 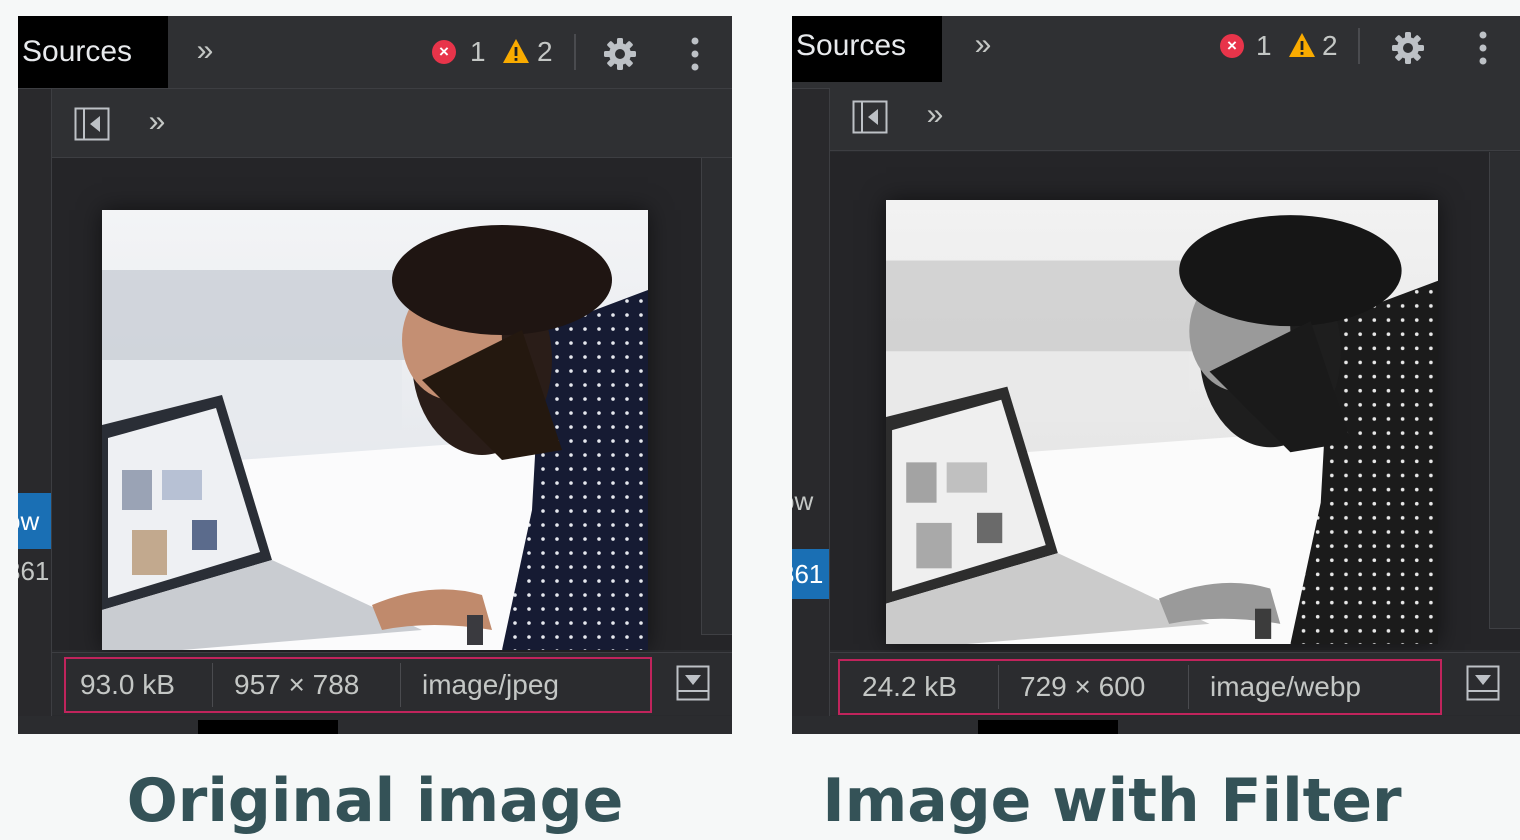 What do you see at coordinates (1112, 801) in the screenshot?
I see `caption-filtered: Image with Filter` at bounding box center [1112, 801].